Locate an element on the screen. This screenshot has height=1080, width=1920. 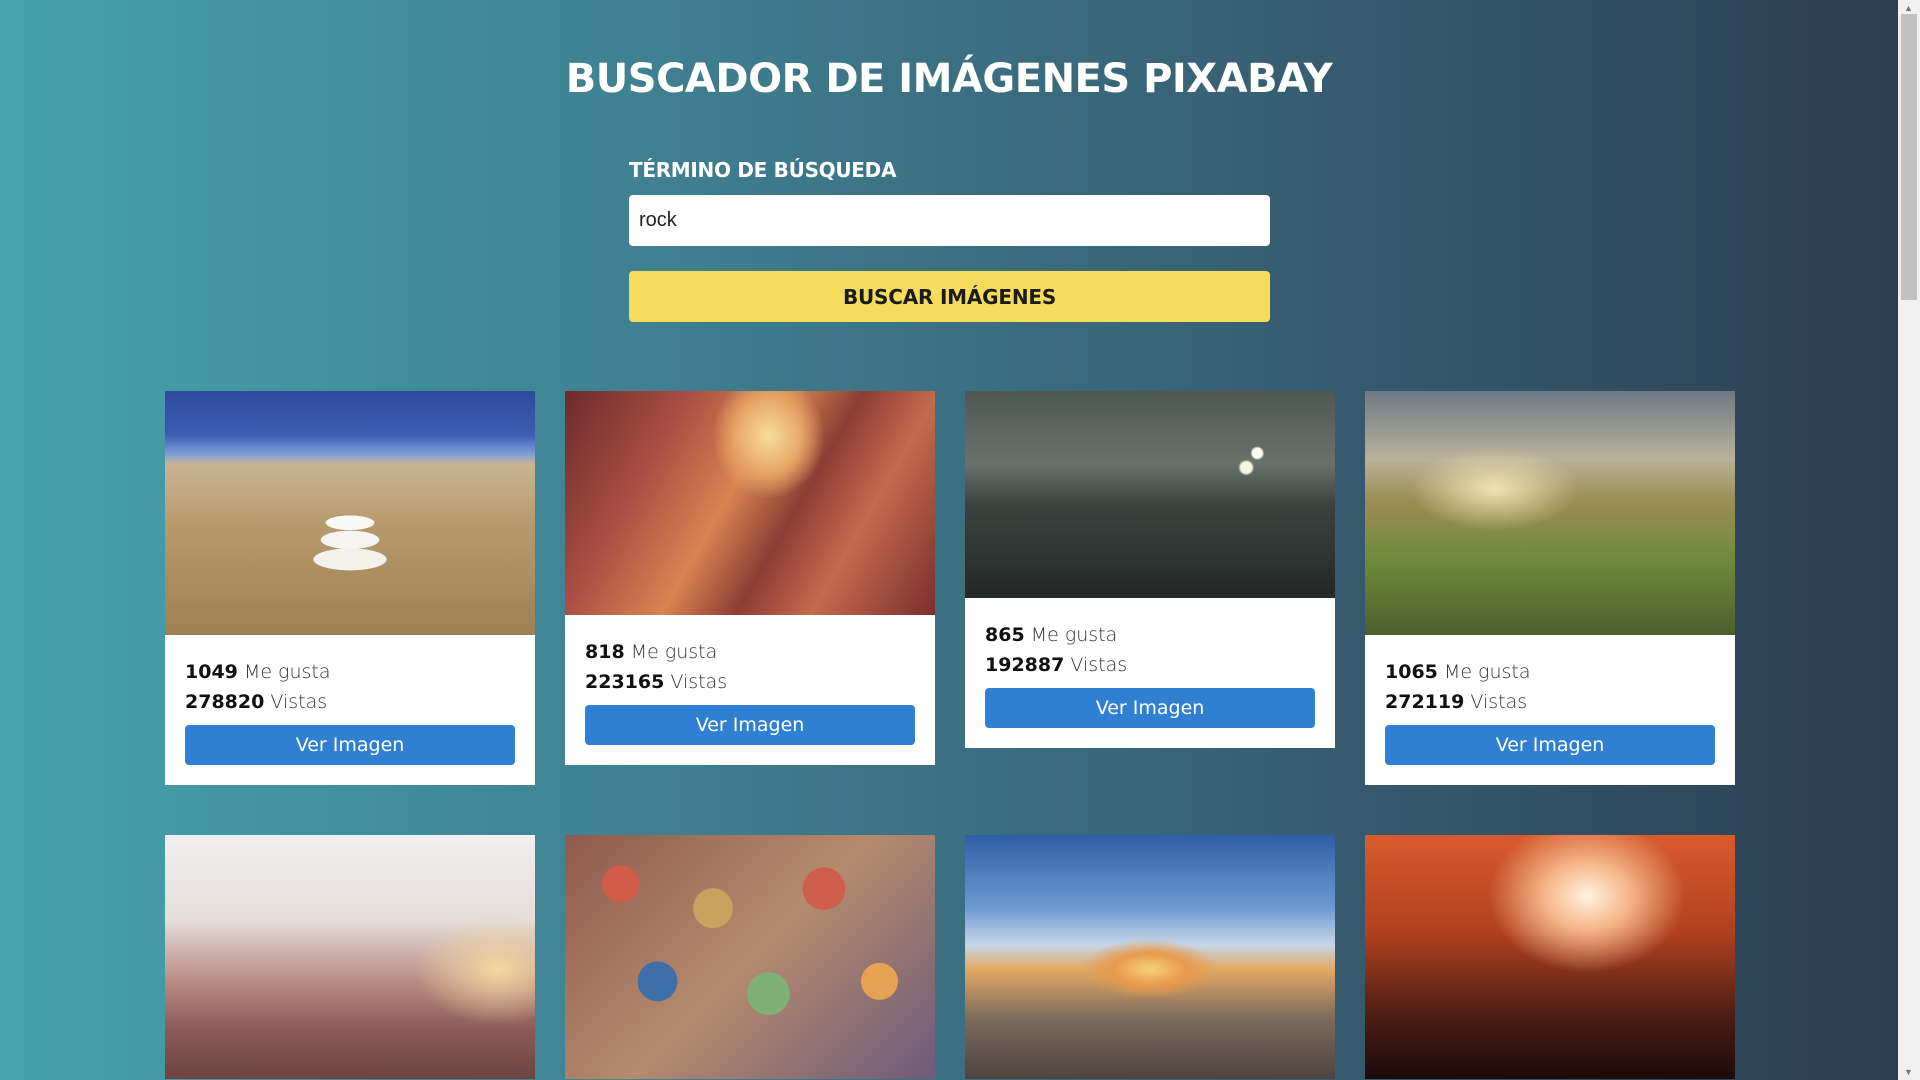
image-card: 818 Me gusta 223165 Vistas Ver Imagen is located at coordinates (750, 578).